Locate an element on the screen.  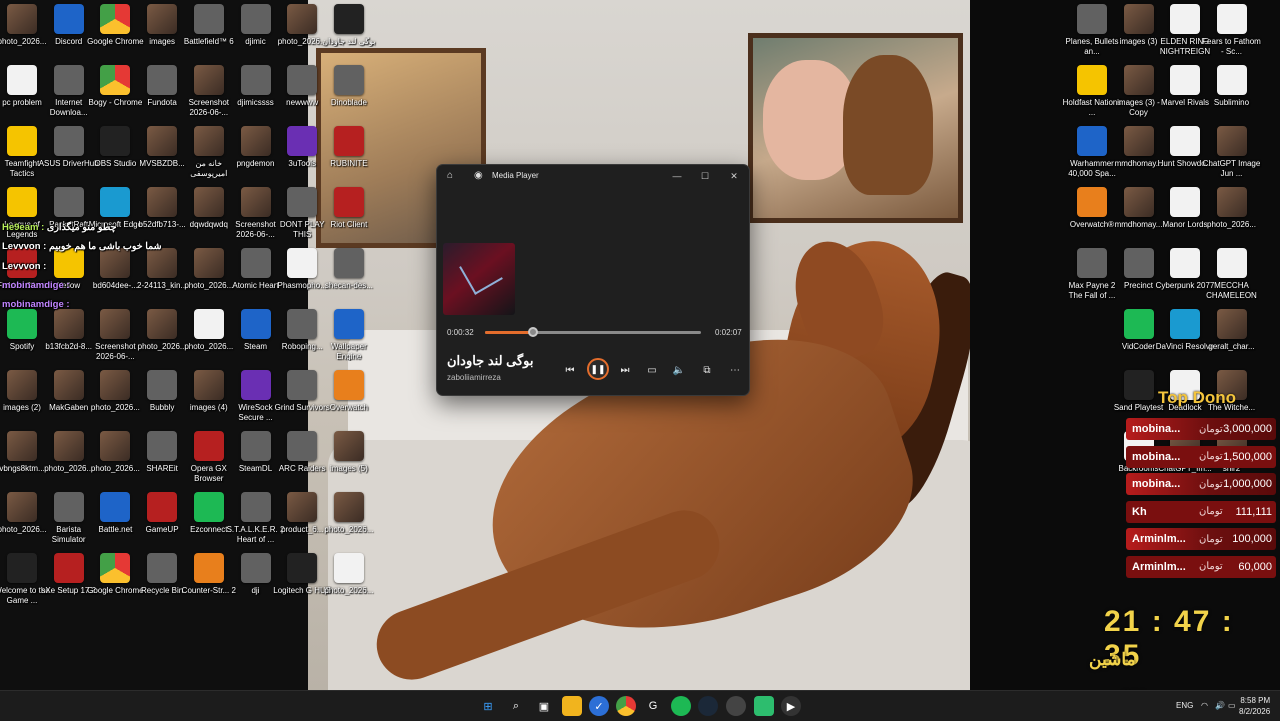
file-explorer-icon is located at coordinates (572, 706).